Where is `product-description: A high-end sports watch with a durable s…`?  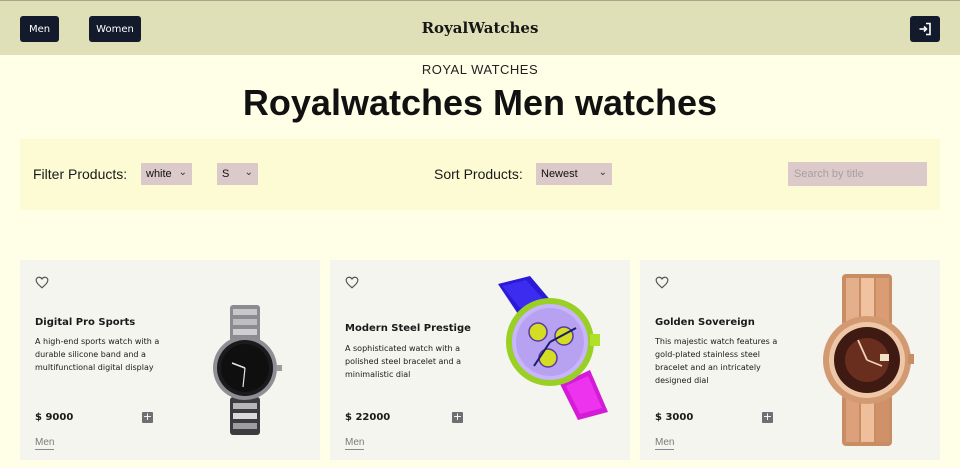
product-description: A high-end sports watch with a durable s… is located at coordinates (97, 354).